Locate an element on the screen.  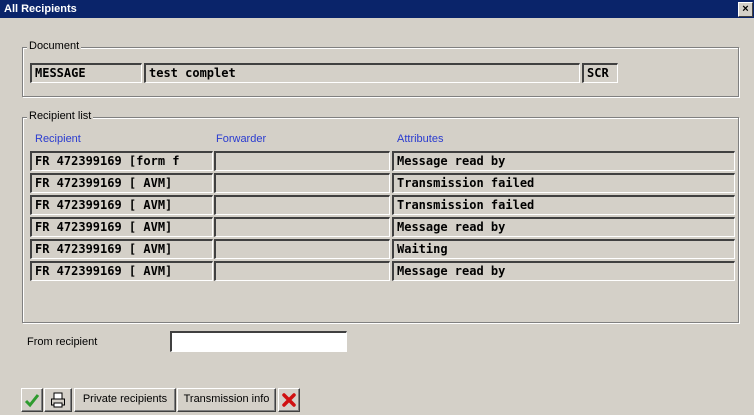
checkmark-icon is located at coordinates (32, 401).